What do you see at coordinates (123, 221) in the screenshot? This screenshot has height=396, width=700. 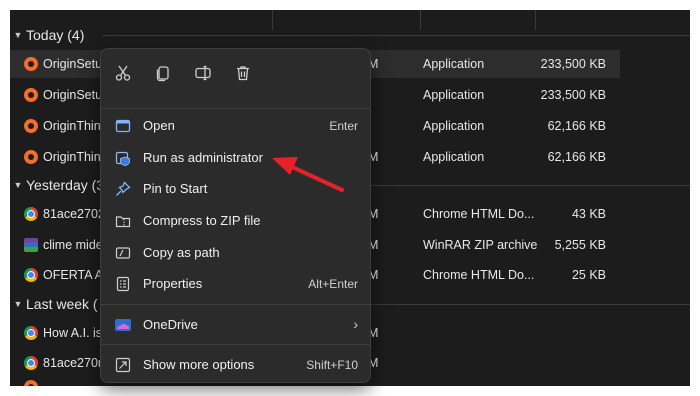 I see `zip-icon` at bounding box center [123, 221].